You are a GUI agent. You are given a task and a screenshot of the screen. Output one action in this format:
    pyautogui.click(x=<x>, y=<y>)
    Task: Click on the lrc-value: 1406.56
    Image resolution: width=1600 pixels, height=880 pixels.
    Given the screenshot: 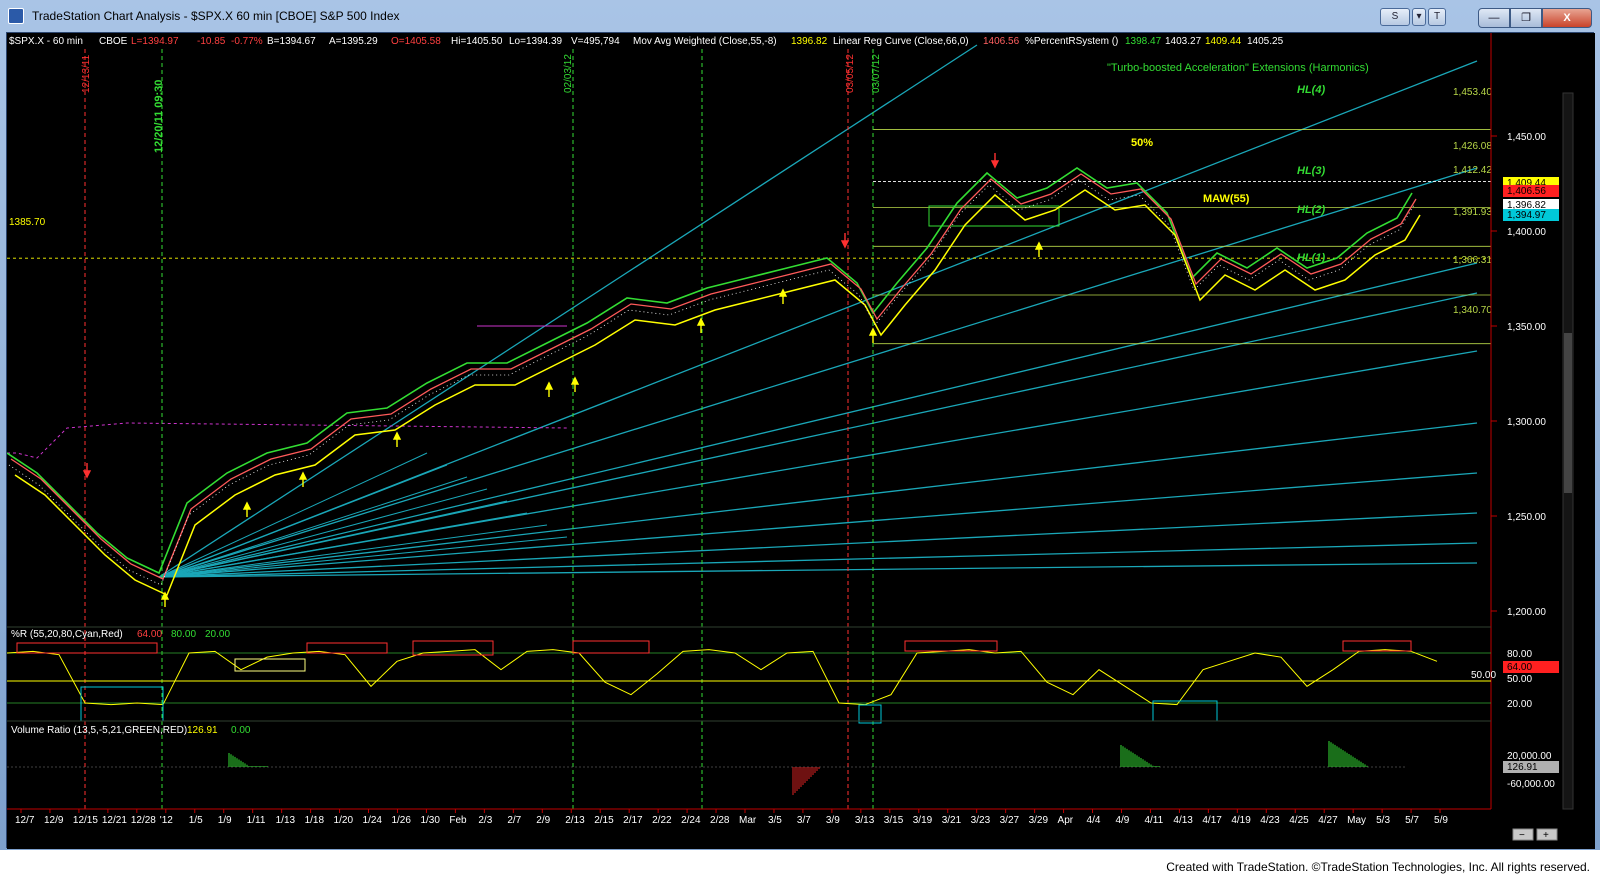 What is the action you would take?
    pyautogui.click(x=1001, y=41)
    